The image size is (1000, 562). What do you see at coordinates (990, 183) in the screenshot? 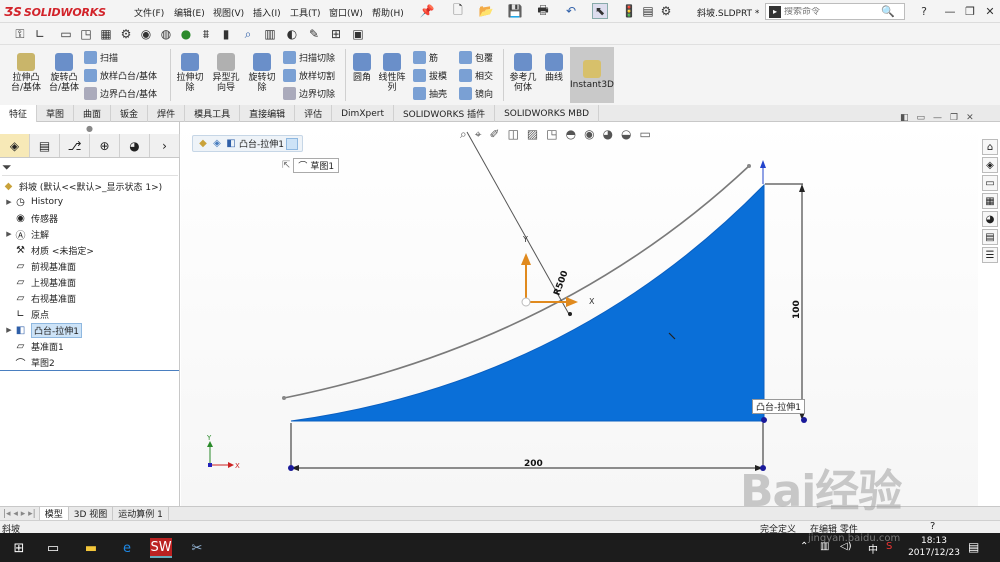
I see `file-explorer-icon: ▭` at bounding box center [990, 183].